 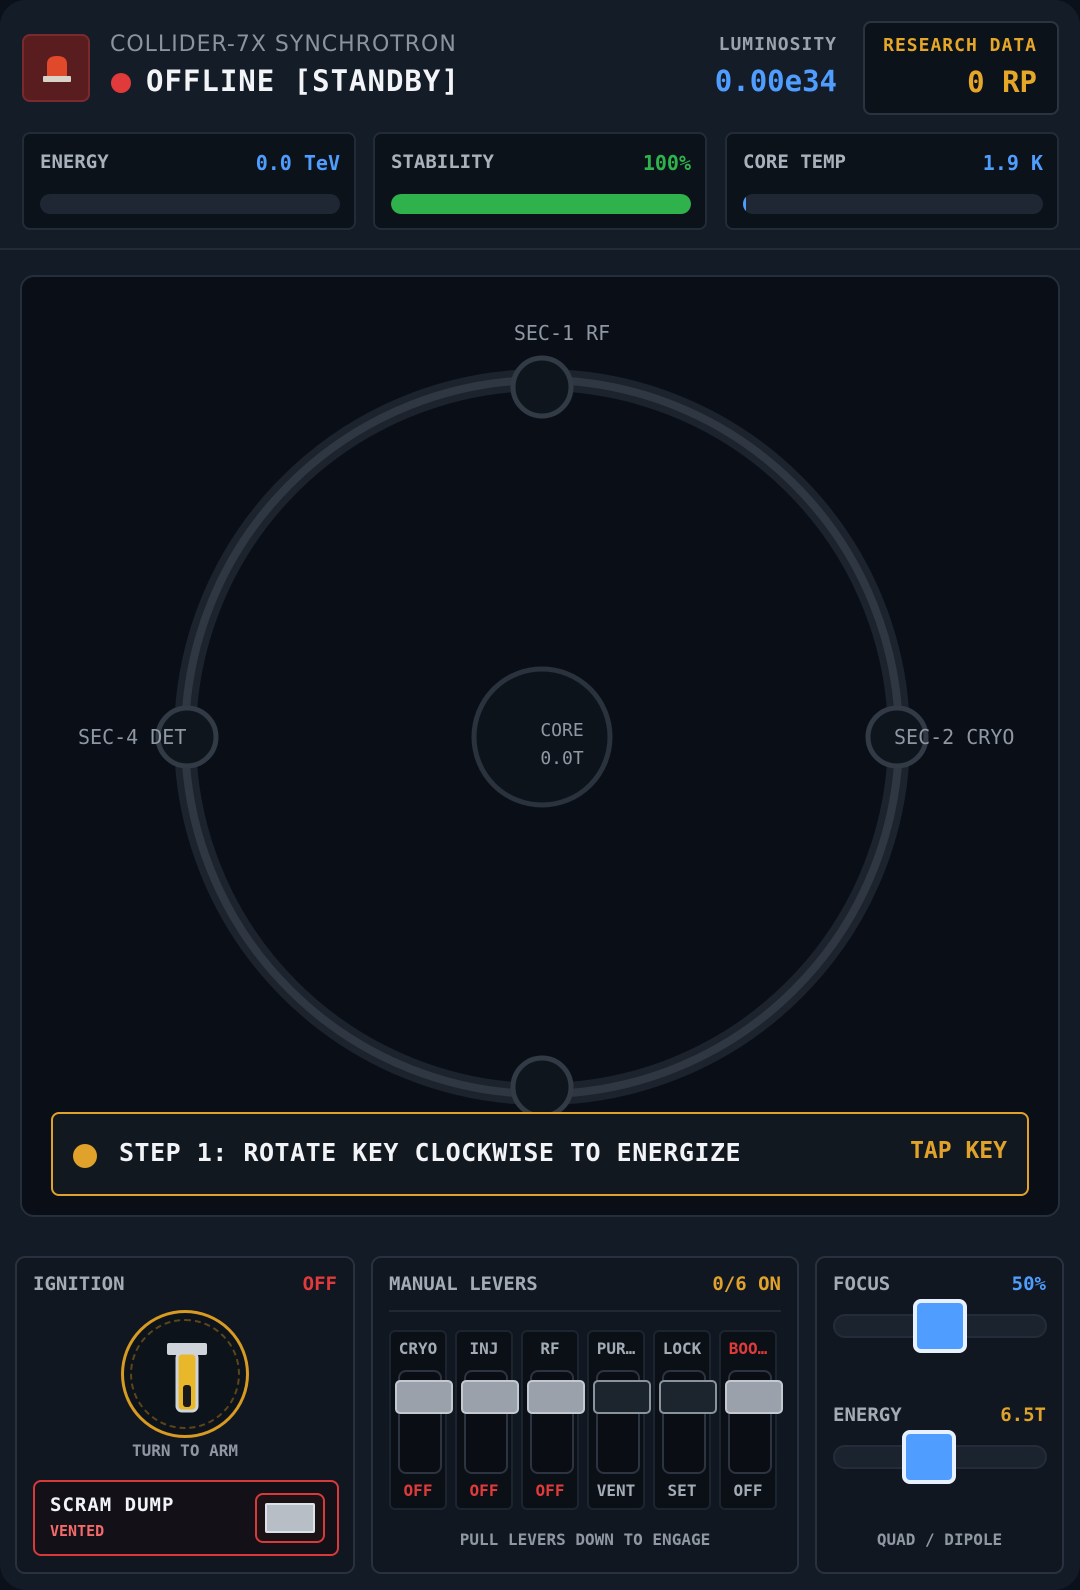 I want to click on step-text: STEP 1: ROTATE KEY CLOCKWISE TO ENERGIZE, so click(x=430, y=1152).